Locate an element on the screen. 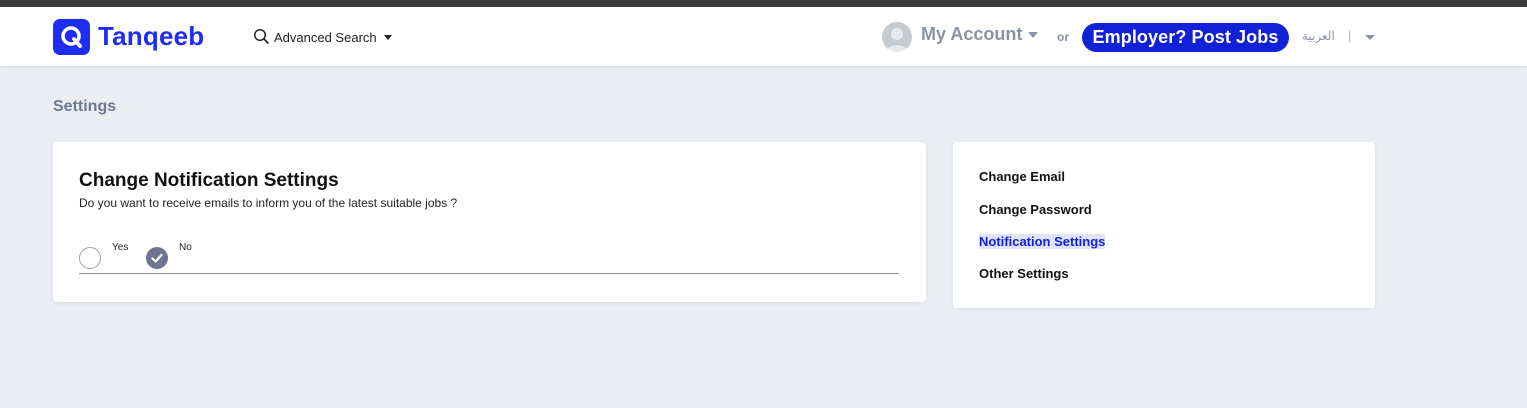  check-icon is located at coordinates (157, 258).